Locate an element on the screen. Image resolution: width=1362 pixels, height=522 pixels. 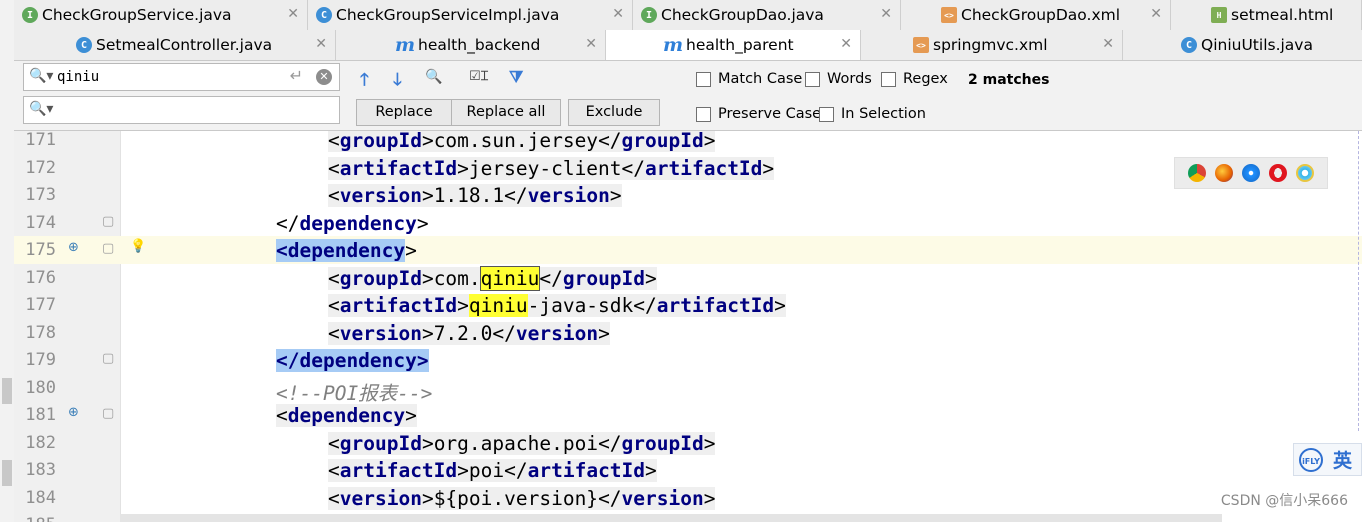
tab-qiniuutils: C QiniuUtils.java is located at coordinates (1242, 45).